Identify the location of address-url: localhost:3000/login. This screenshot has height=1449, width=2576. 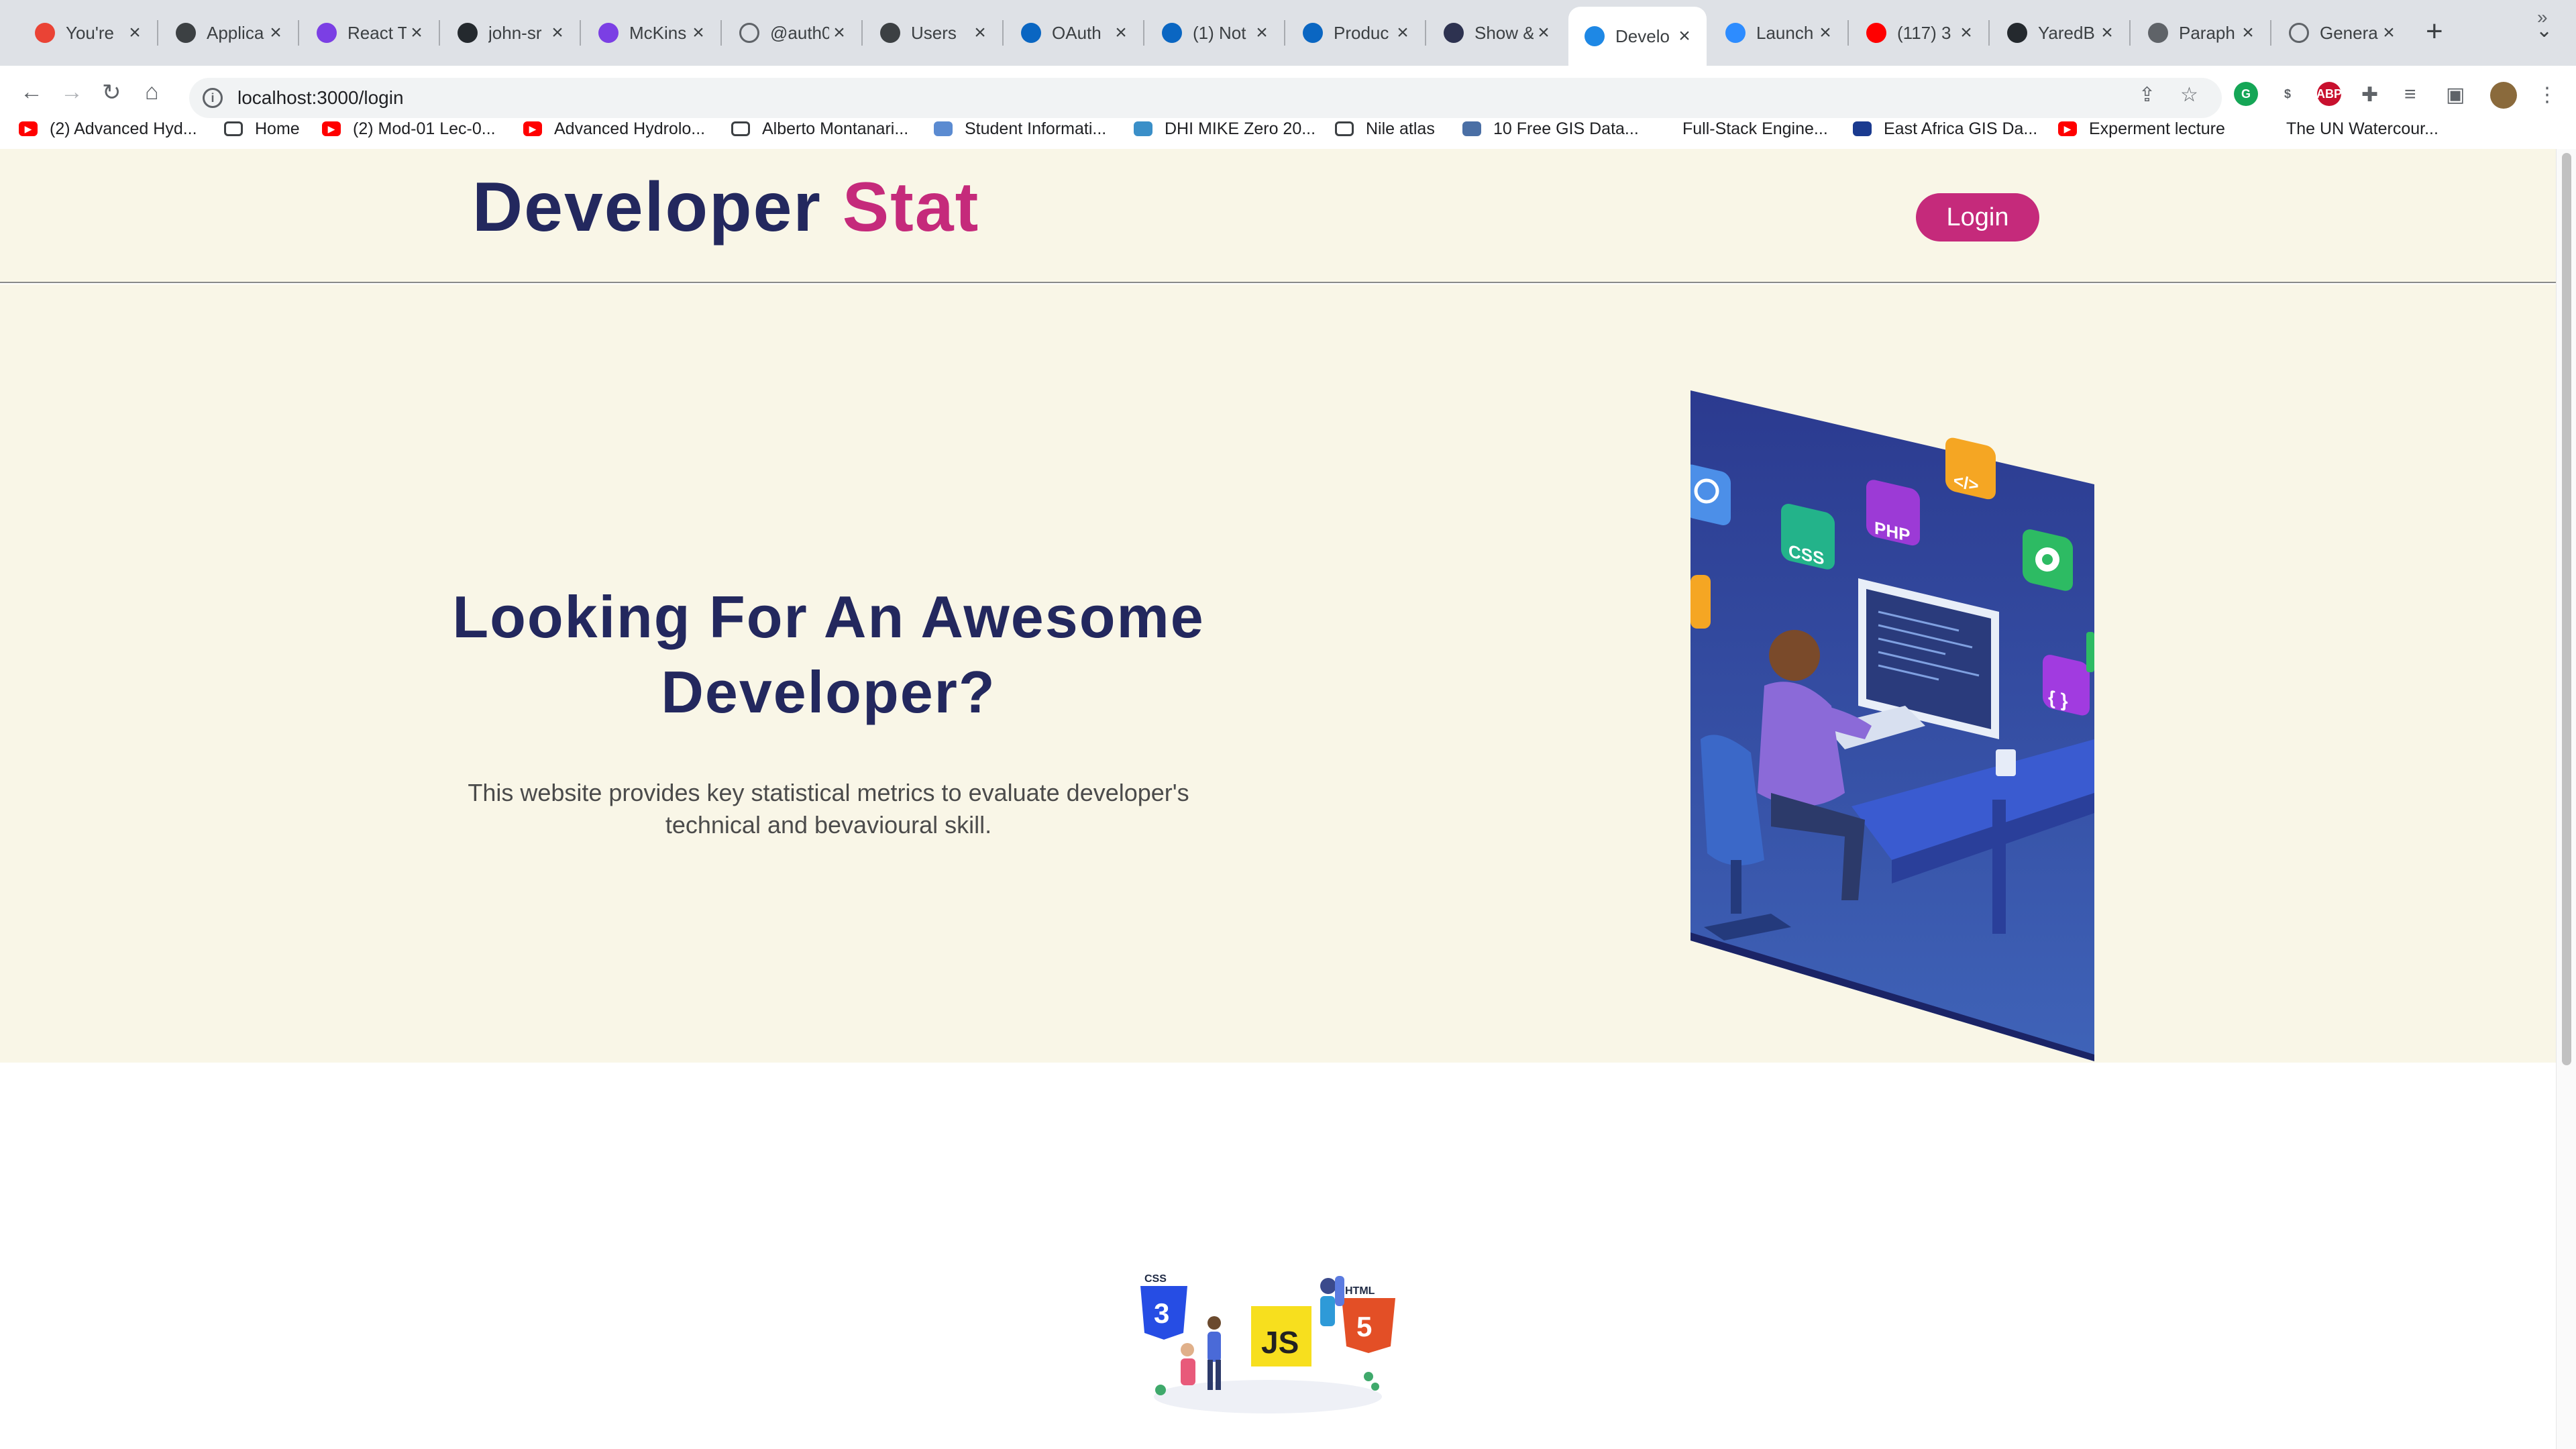
(320, 98).